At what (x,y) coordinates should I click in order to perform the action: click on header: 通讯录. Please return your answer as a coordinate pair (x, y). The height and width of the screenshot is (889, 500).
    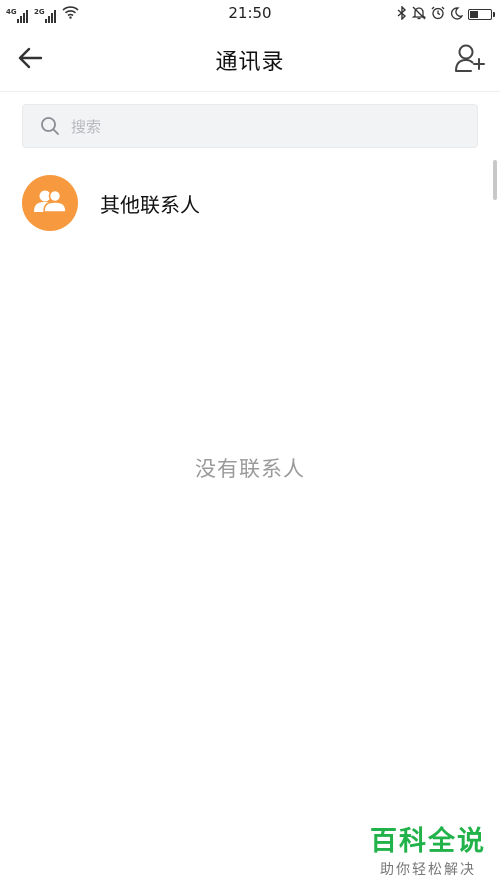
    Looking at the image, I should click on (250, 60).